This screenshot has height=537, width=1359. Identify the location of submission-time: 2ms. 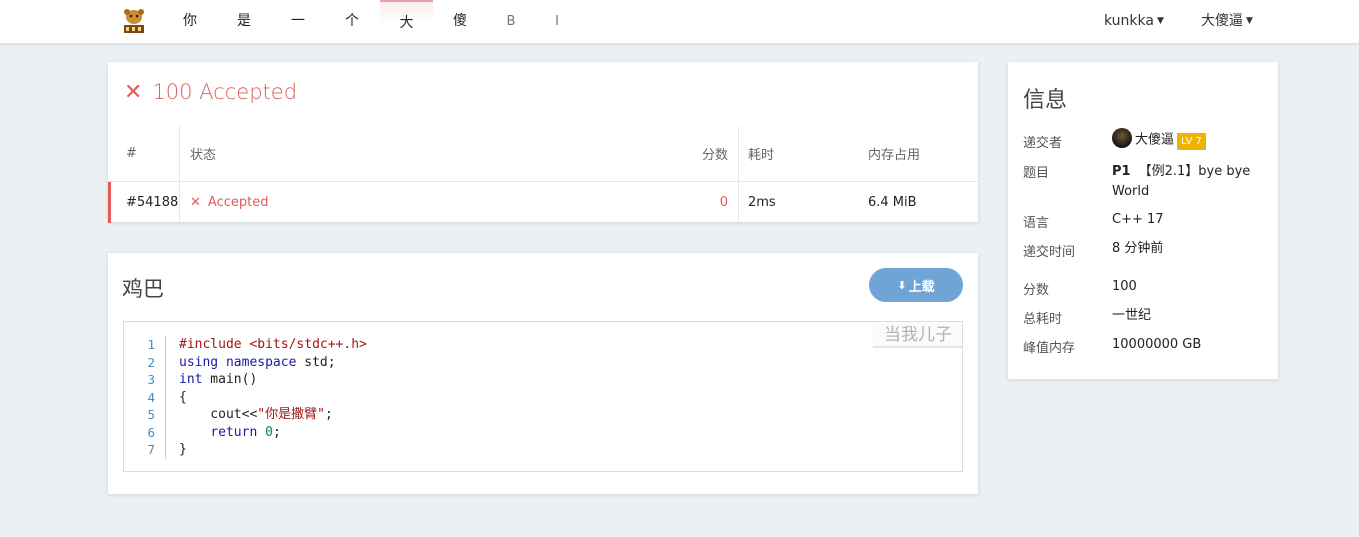
(762, 202).